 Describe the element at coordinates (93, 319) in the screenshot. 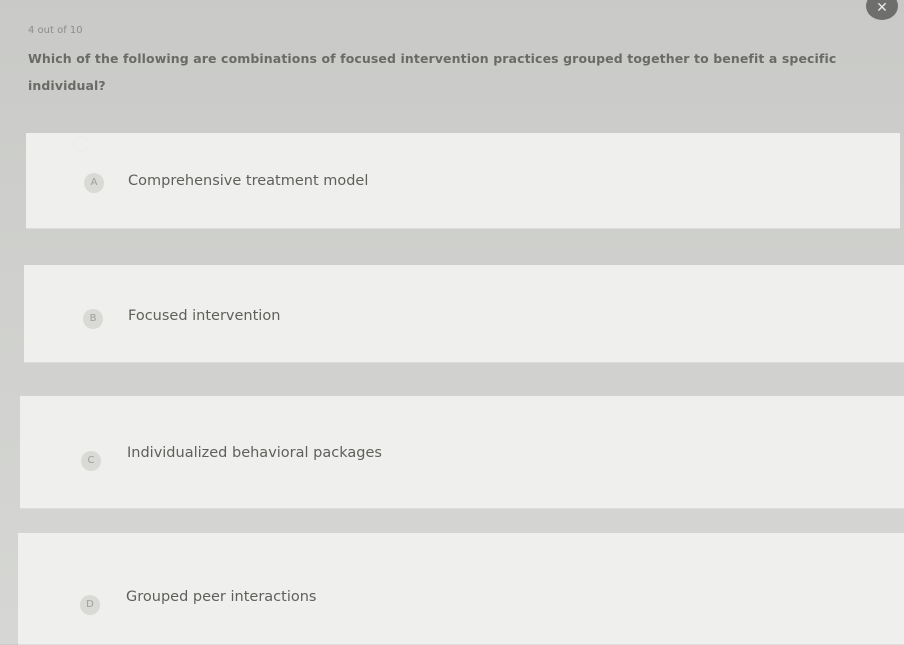

I see `option-letter-badge: B` at that location.